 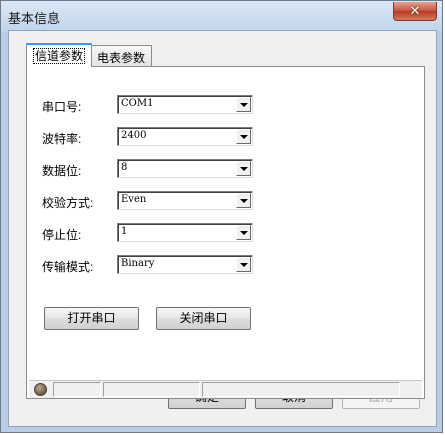 What do you see at coordinates (185, 136) in the screenshot?
I see `baud-rate-select: 2400` at bounding box center [185, 136].